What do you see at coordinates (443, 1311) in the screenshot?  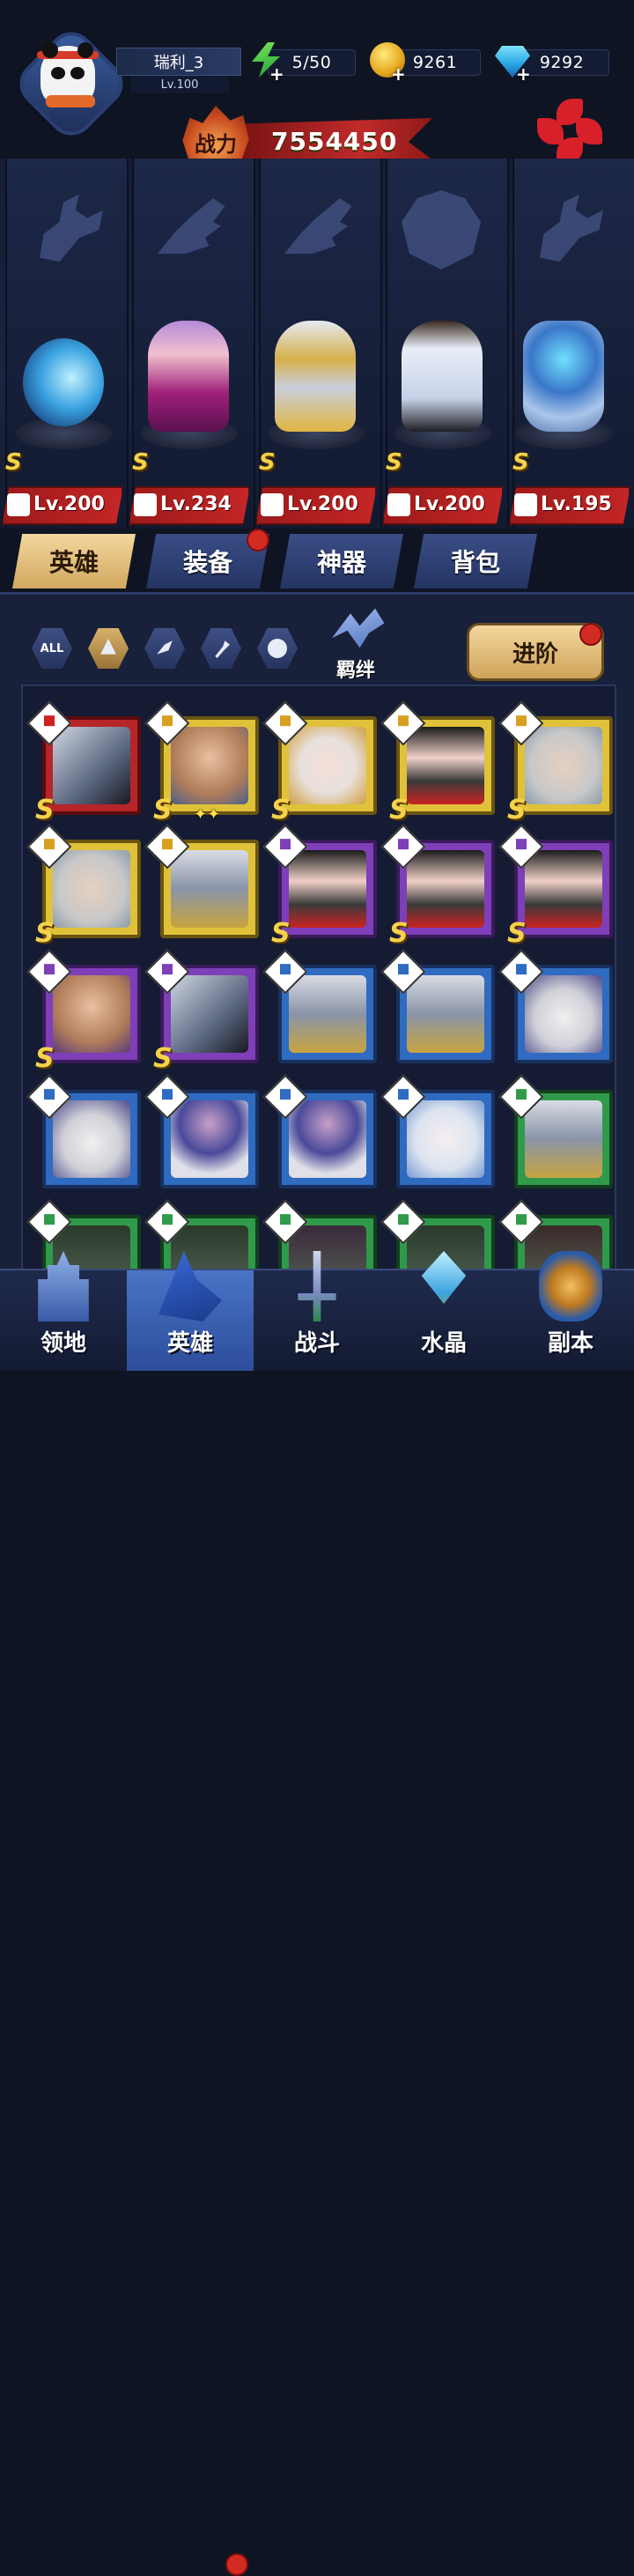 I see `nav-crystal: 水晶` at bounding box center [443, 1311].